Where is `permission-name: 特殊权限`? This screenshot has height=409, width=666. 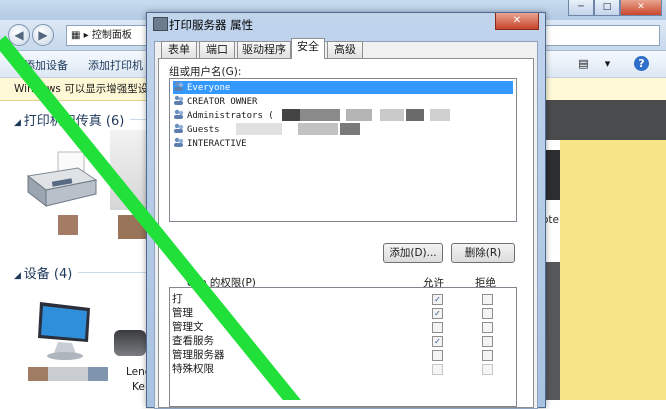 permission-name: 特殊权限 is located at coordinates (193, 369).